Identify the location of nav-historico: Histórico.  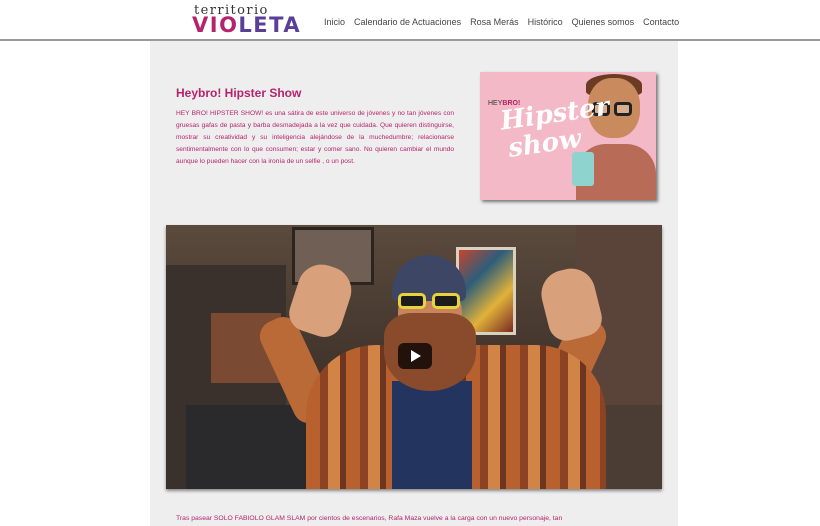
(545, 22).